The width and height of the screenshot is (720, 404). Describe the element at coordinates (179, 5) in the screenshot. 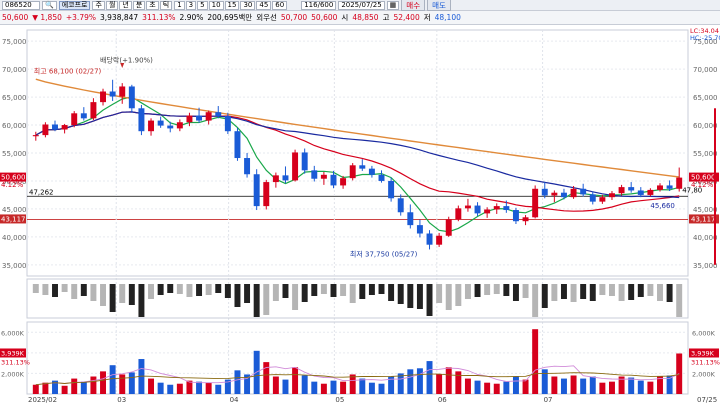

I see `interval-button-0: 1` at that location.